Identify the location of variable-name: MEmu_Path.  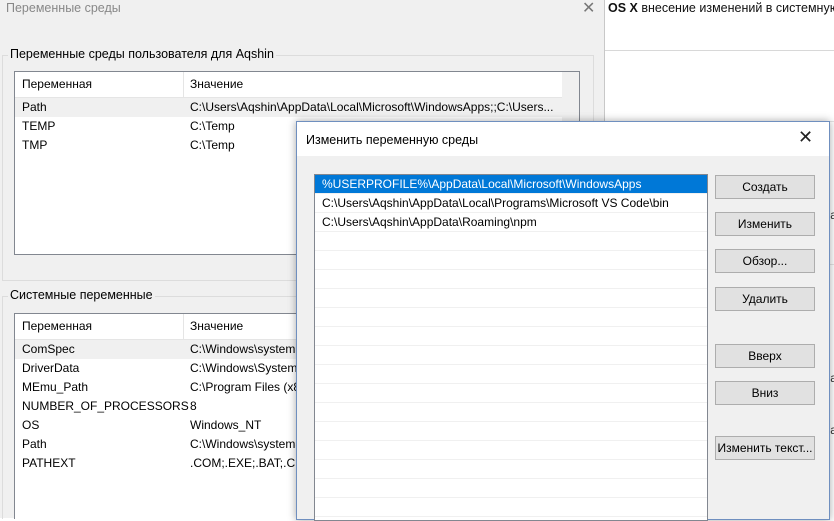
(55, 387).